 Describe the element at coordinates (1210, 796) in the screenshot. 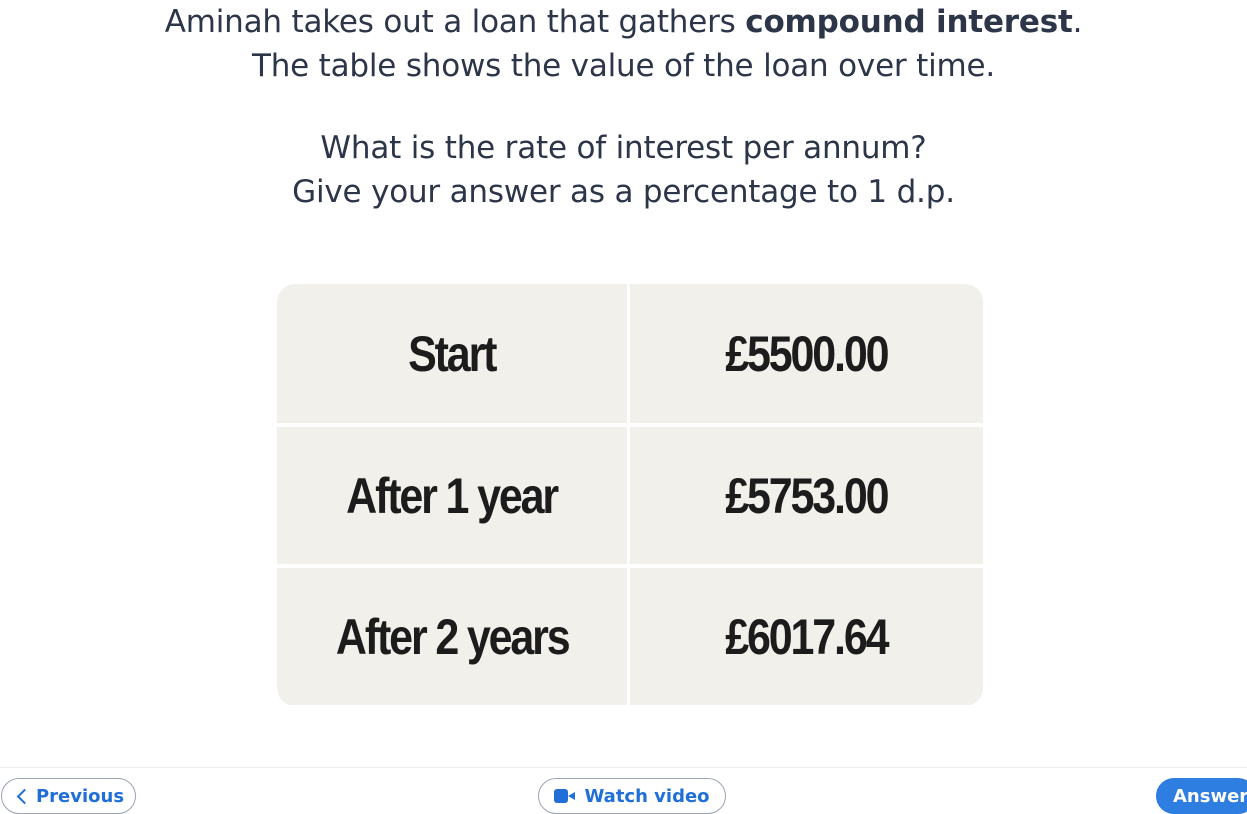

I see `answer-button-label: Answer` at that location.